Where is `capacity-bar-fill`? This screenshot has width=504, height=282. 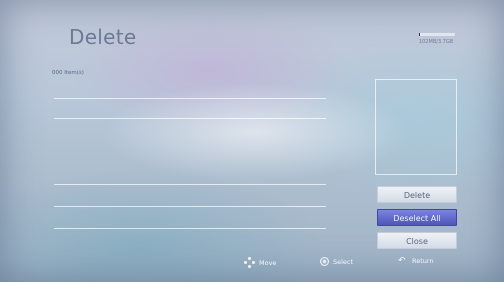
capacity-bar-fill is located at coordinates (420, 34).